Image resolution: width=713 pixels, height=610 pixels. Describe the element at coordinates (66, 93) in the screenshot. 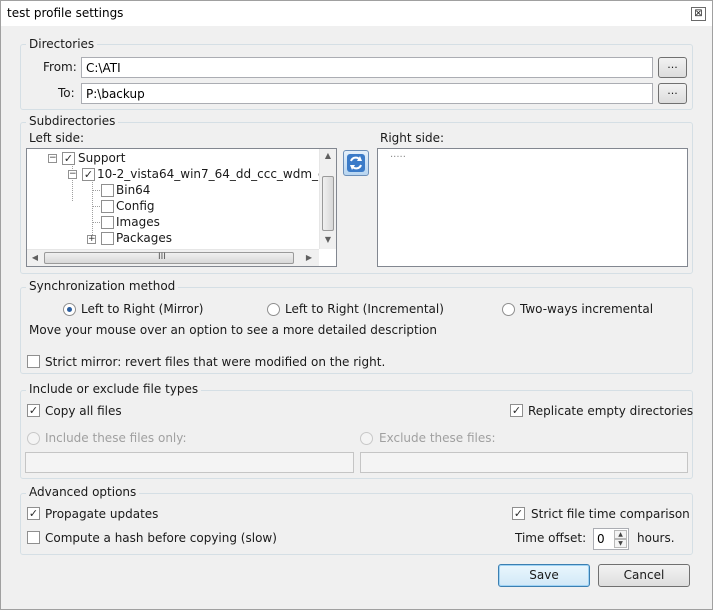

I see `to-label: To:` at that location.